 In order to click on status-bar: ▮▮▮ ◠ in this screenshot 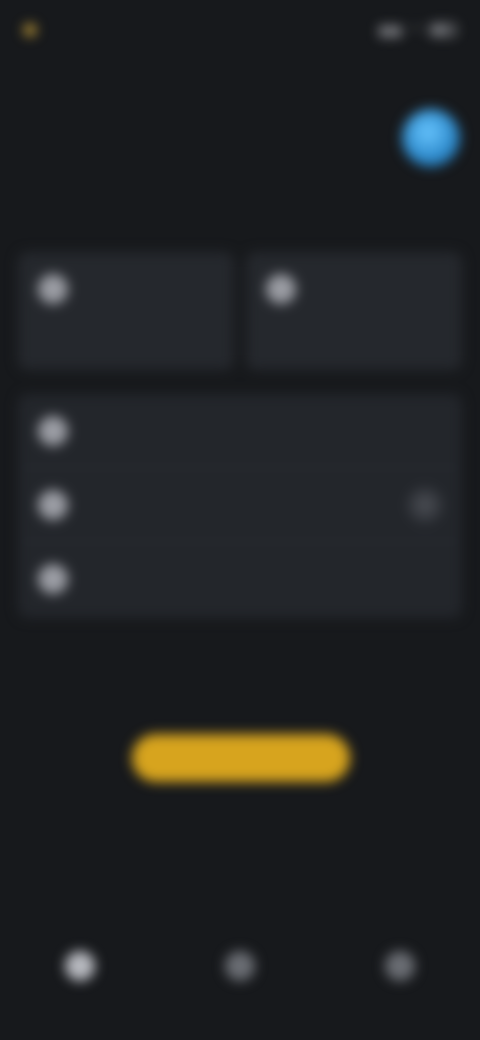, I will do `click(240, 30)`.